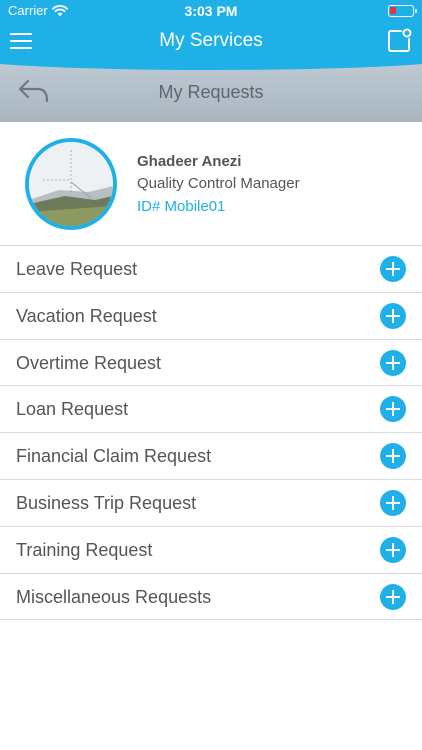 The height and width of the screenshot is (750, 422). What do you see at coordinates (72, 409) in the screenshot?
I see `request-label: Loan Request` at bounding box center [72, 409].